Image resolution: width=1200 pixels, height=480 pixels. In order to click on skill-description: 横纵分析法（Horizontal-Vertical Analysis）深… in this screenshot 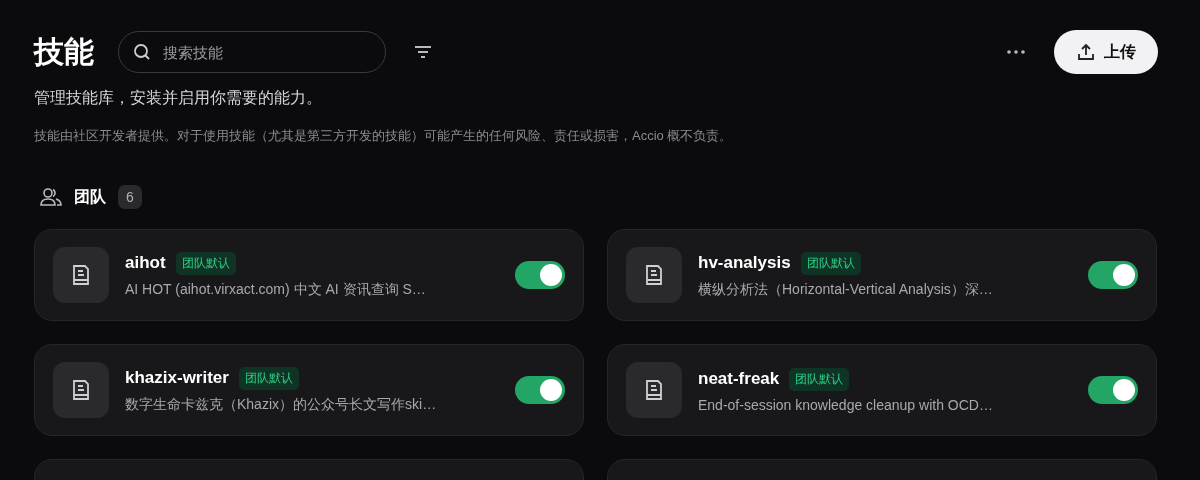, I will do `click(846, 289)`.